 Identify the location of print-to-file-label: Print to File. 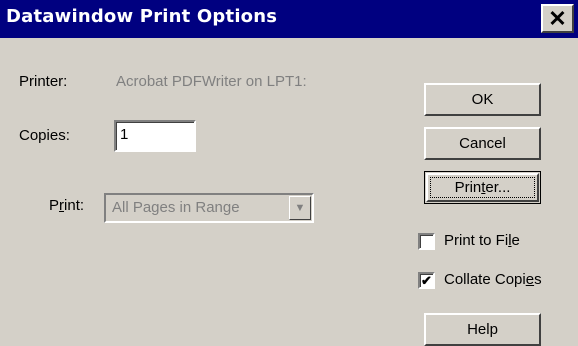
(482, 240).